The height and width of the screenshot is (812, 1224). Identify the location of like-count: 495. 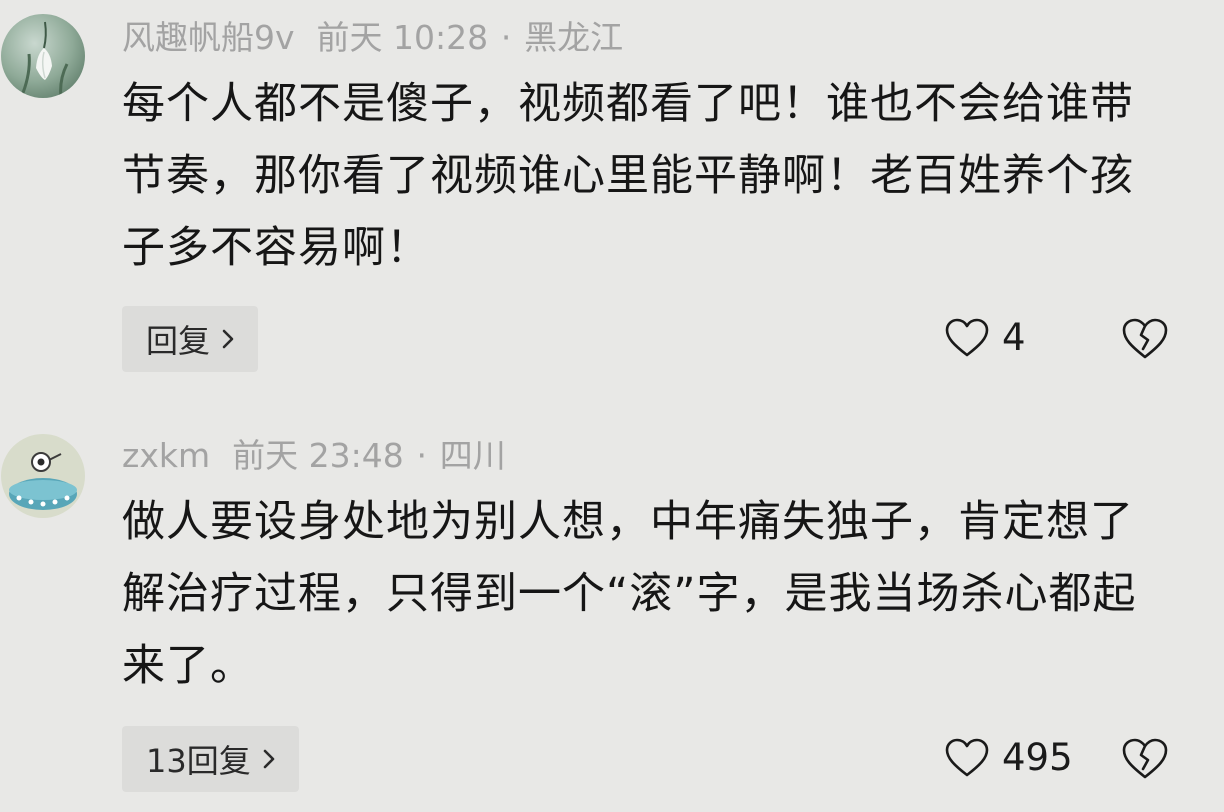
(1037, 757).